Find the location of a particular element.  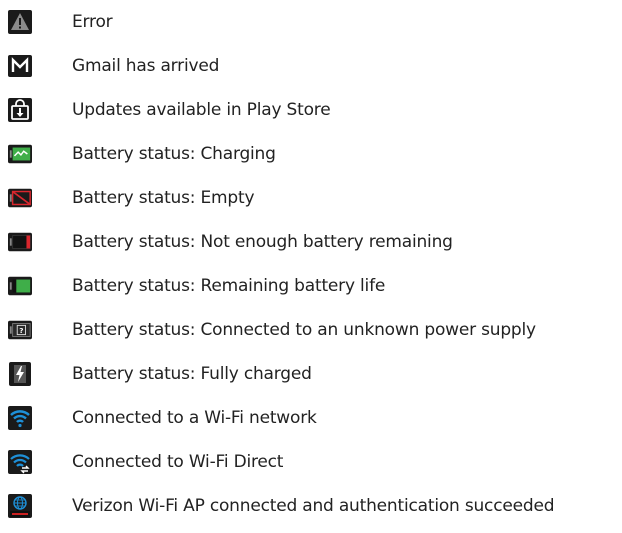

wifi-direct-icon is located at coordinates (20, 462).